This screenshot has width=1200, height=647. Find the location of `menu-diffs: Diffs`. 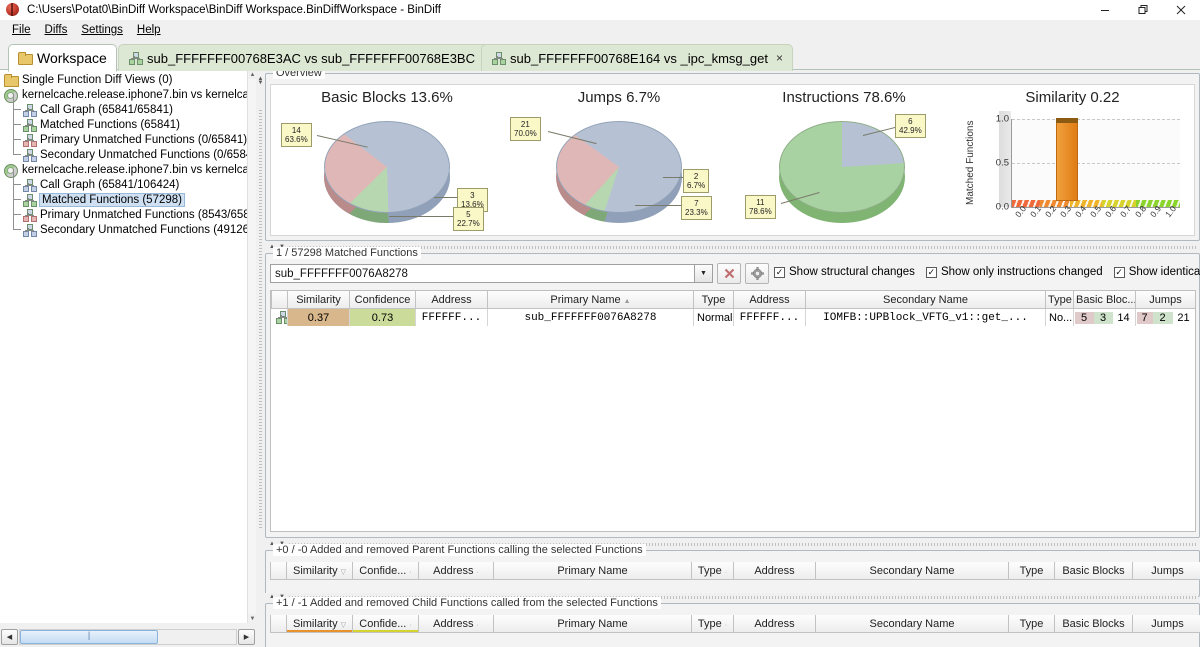

menu-diffs: Diffs is located at coordinates (56, 30).